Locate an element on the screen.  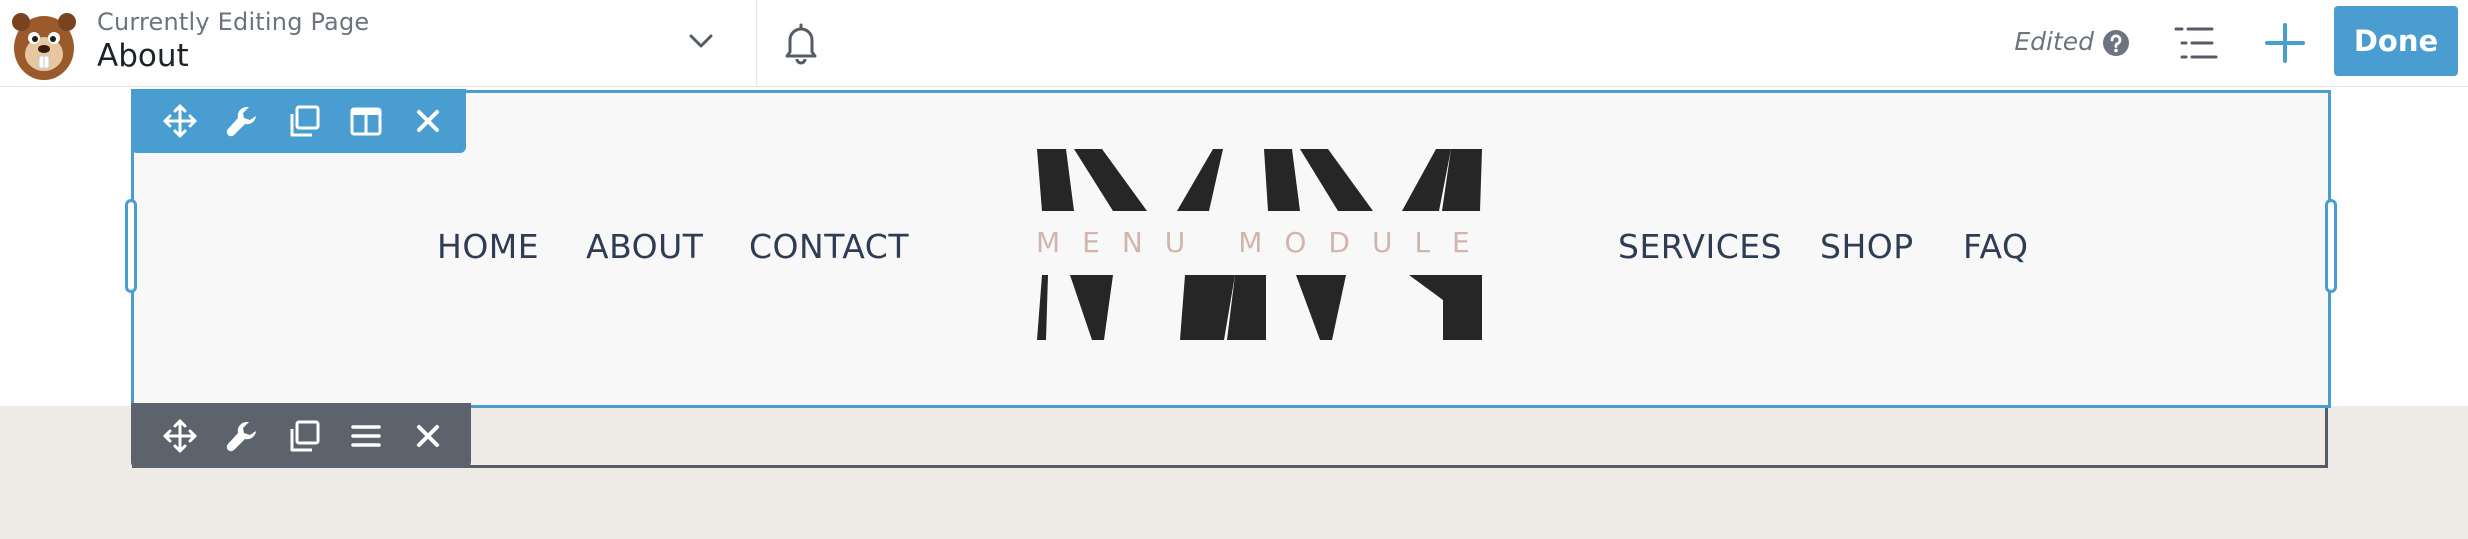
module-remove-button is located at coordinates (428, 121).